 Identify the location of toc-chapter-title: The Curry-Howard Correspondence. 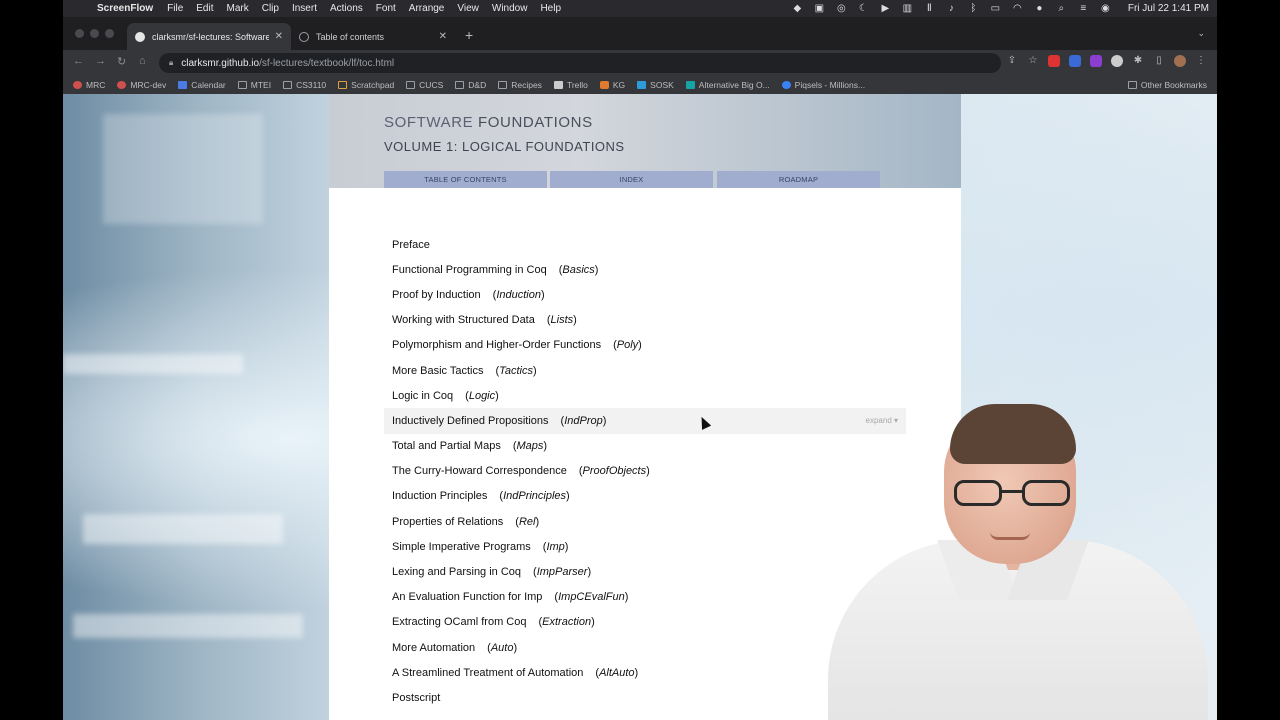
(479, 471).